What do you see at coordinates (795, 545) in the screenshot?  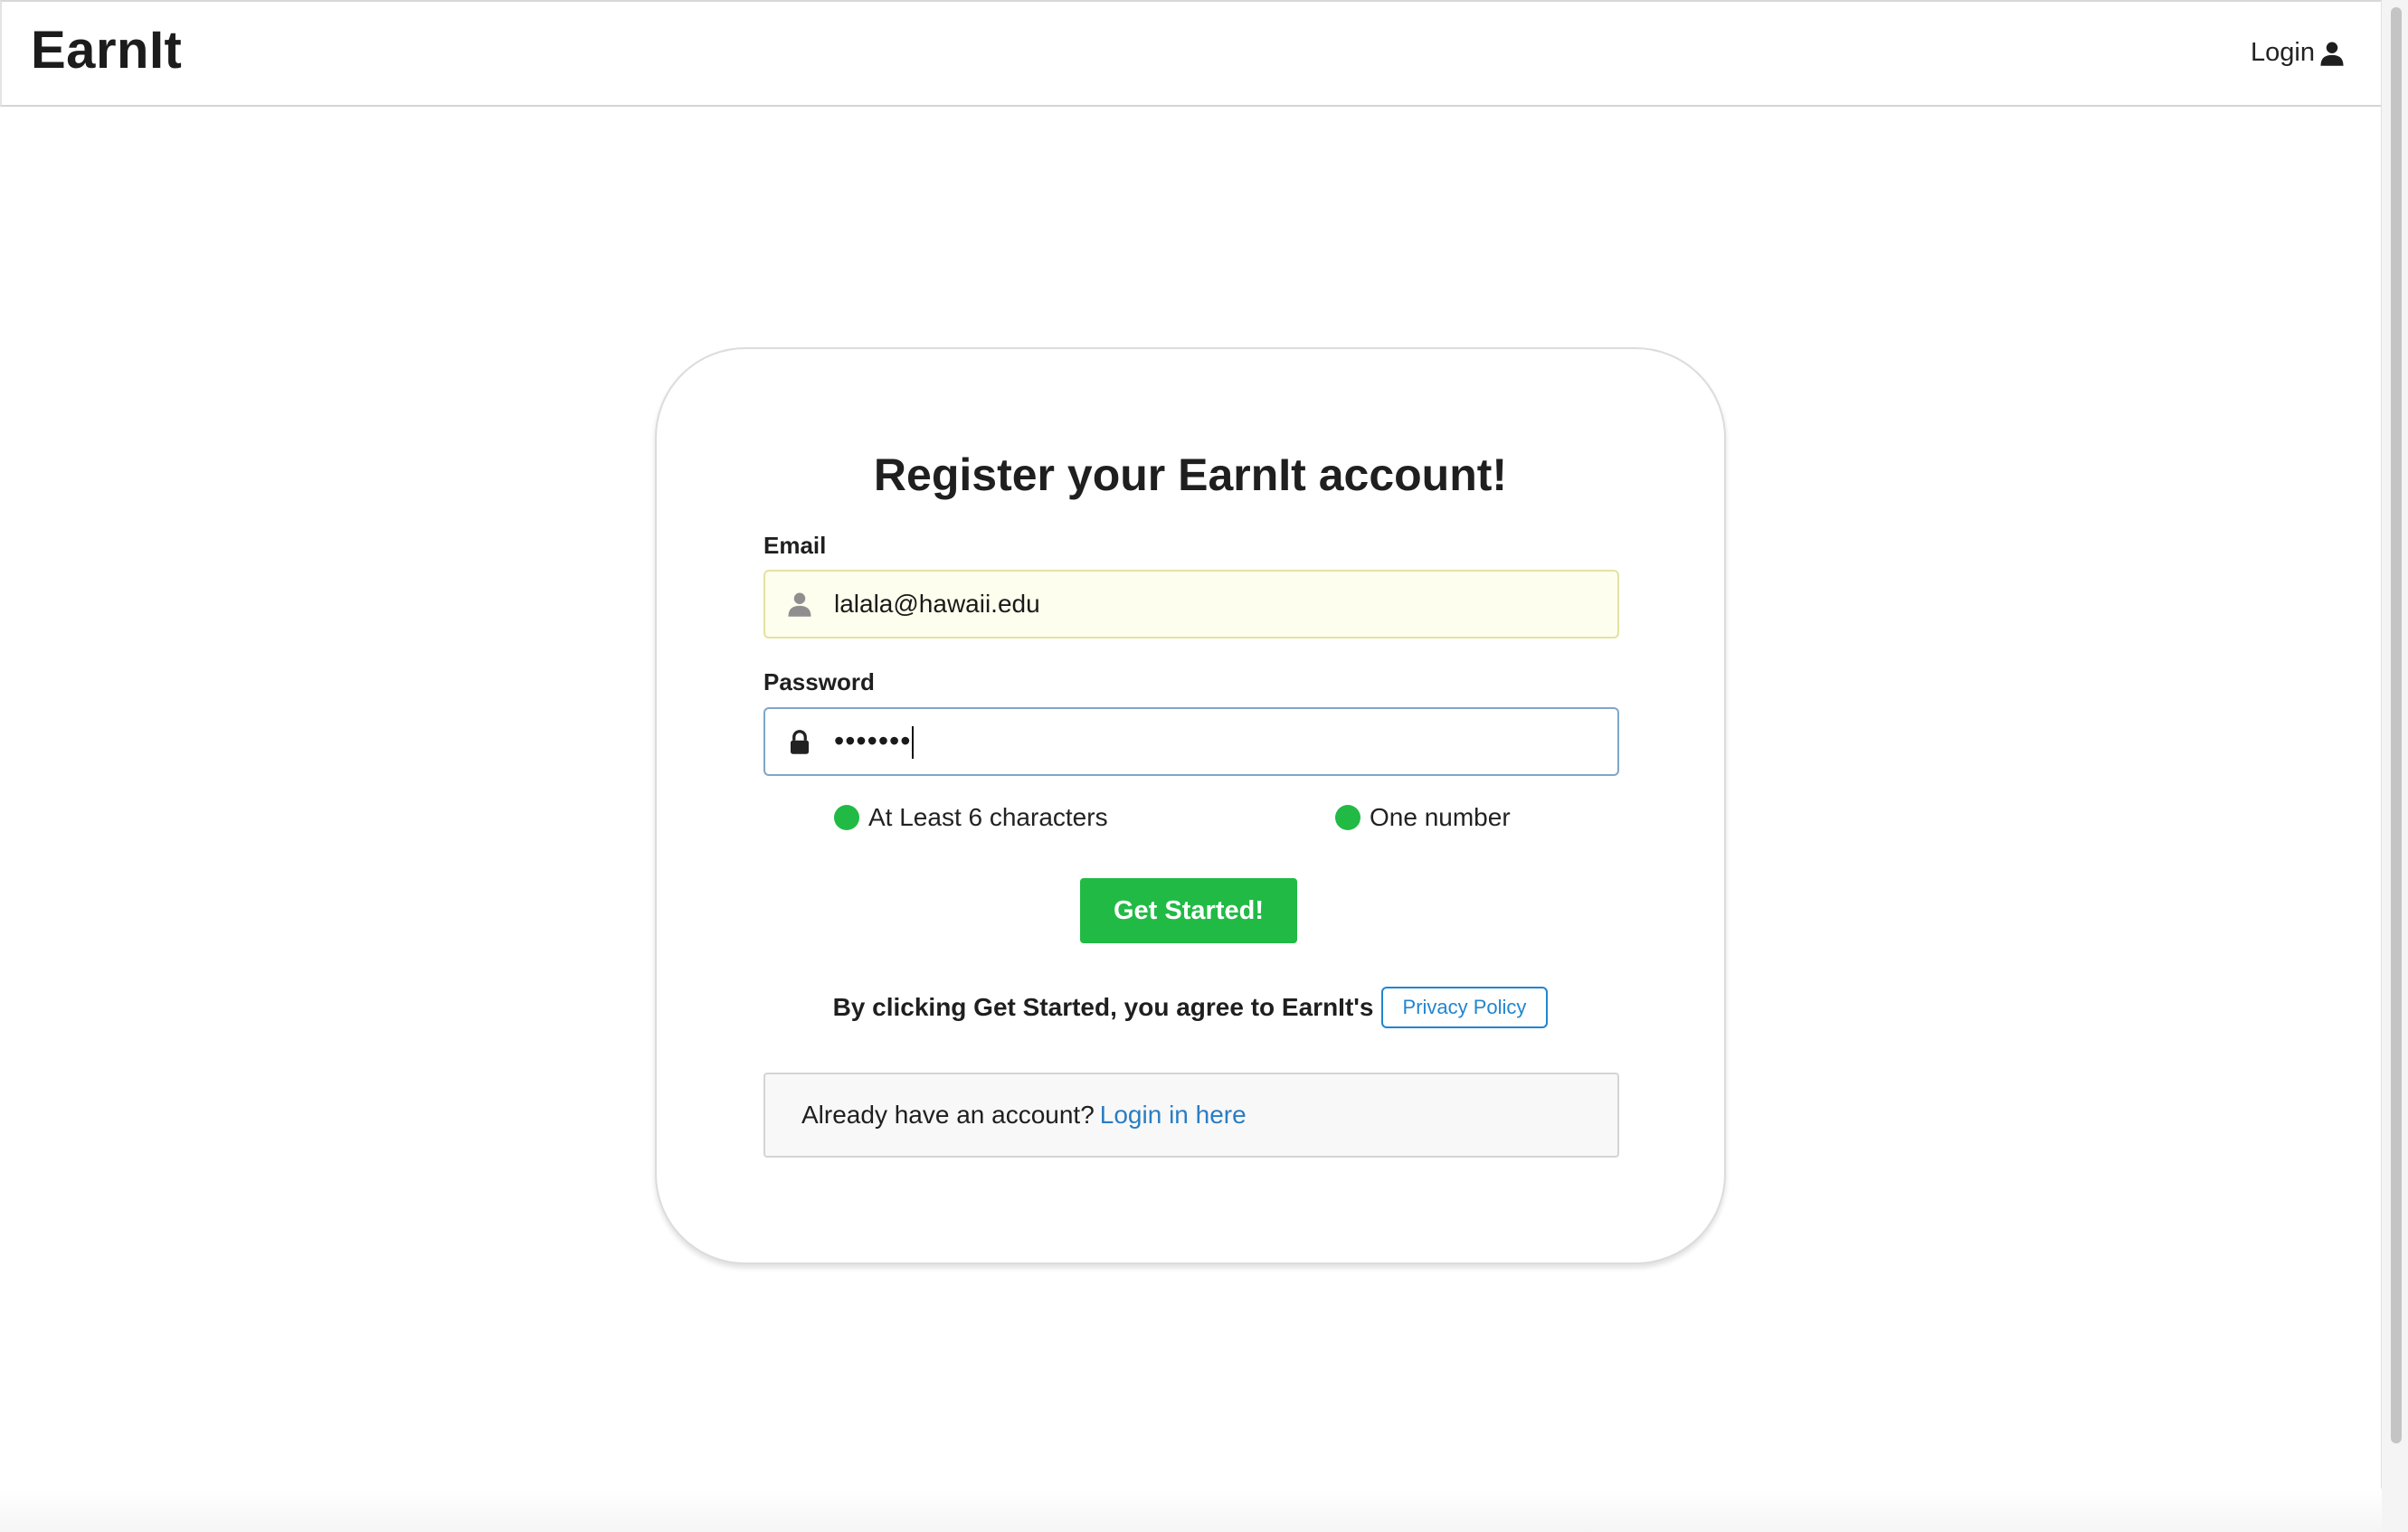 I see `email-label: Email` at bounding box center [795, 545].